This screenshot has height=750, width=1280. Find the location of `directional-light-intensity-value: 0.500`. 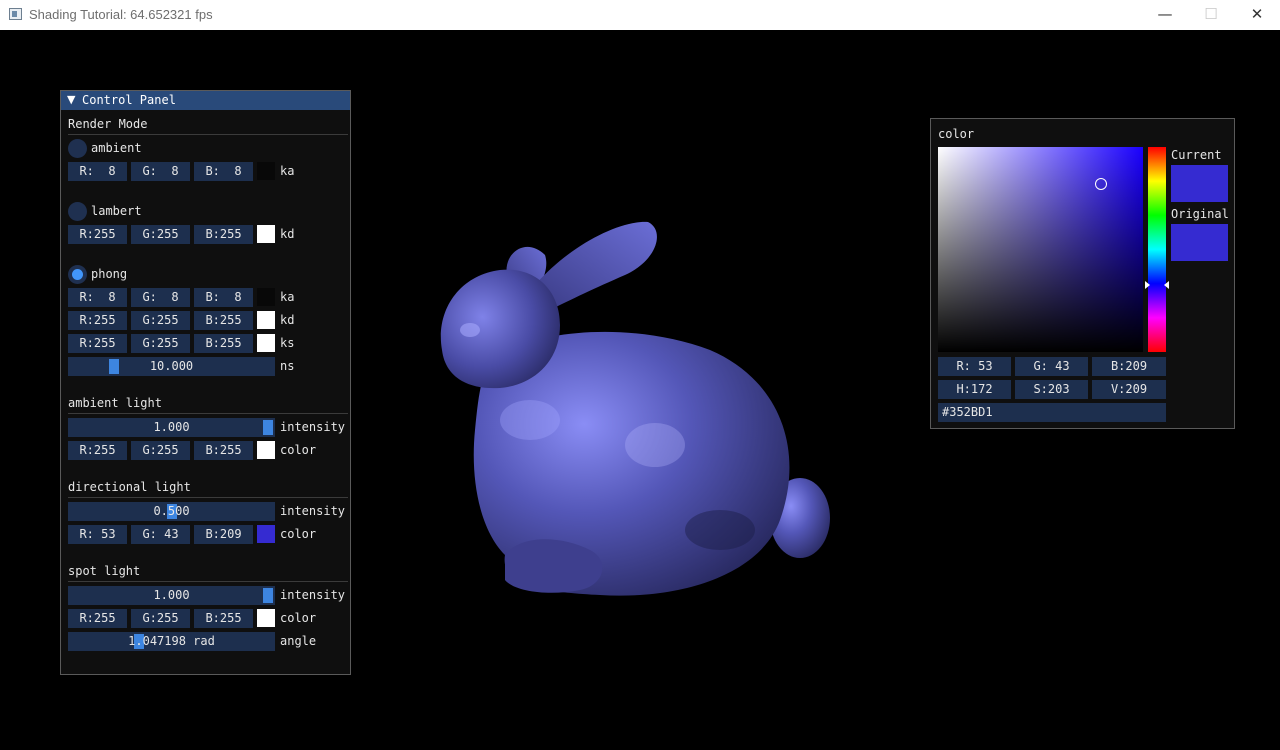

directional-light-intensity-value: 0.500 is located at coordinates (171, 511).